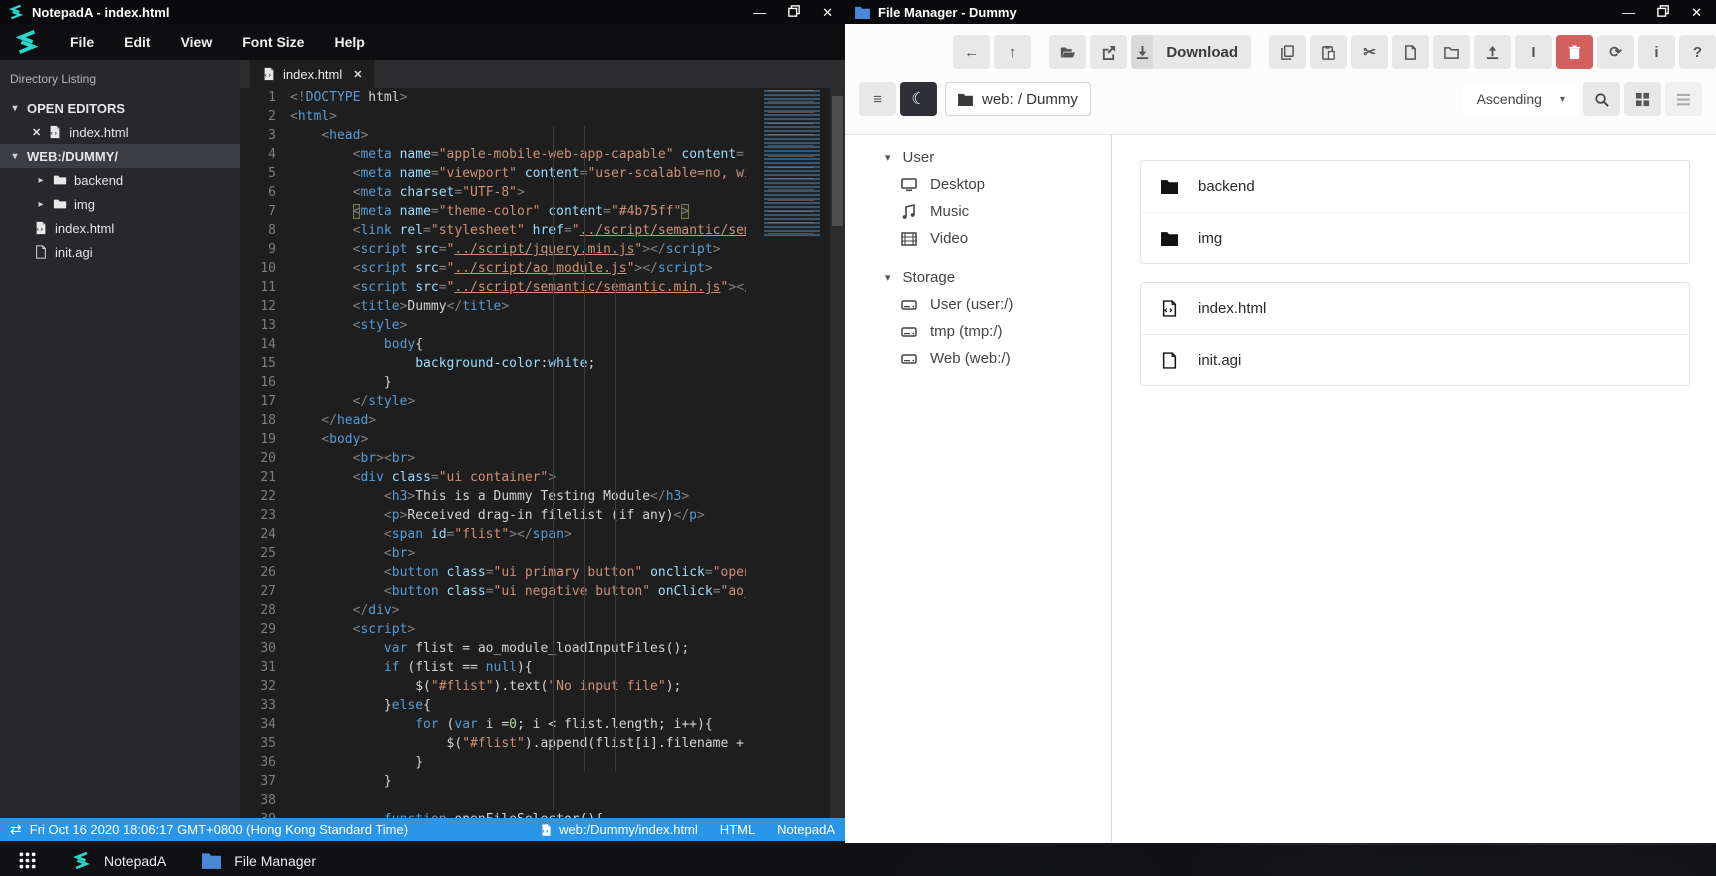 This screenshot has height=876, width=1716. What do you see at coordinates (422, 12) in the screenshot?
I see `notepada-titlebar: NotepadA - index.html — ✕` at bounding box center [422, 12].